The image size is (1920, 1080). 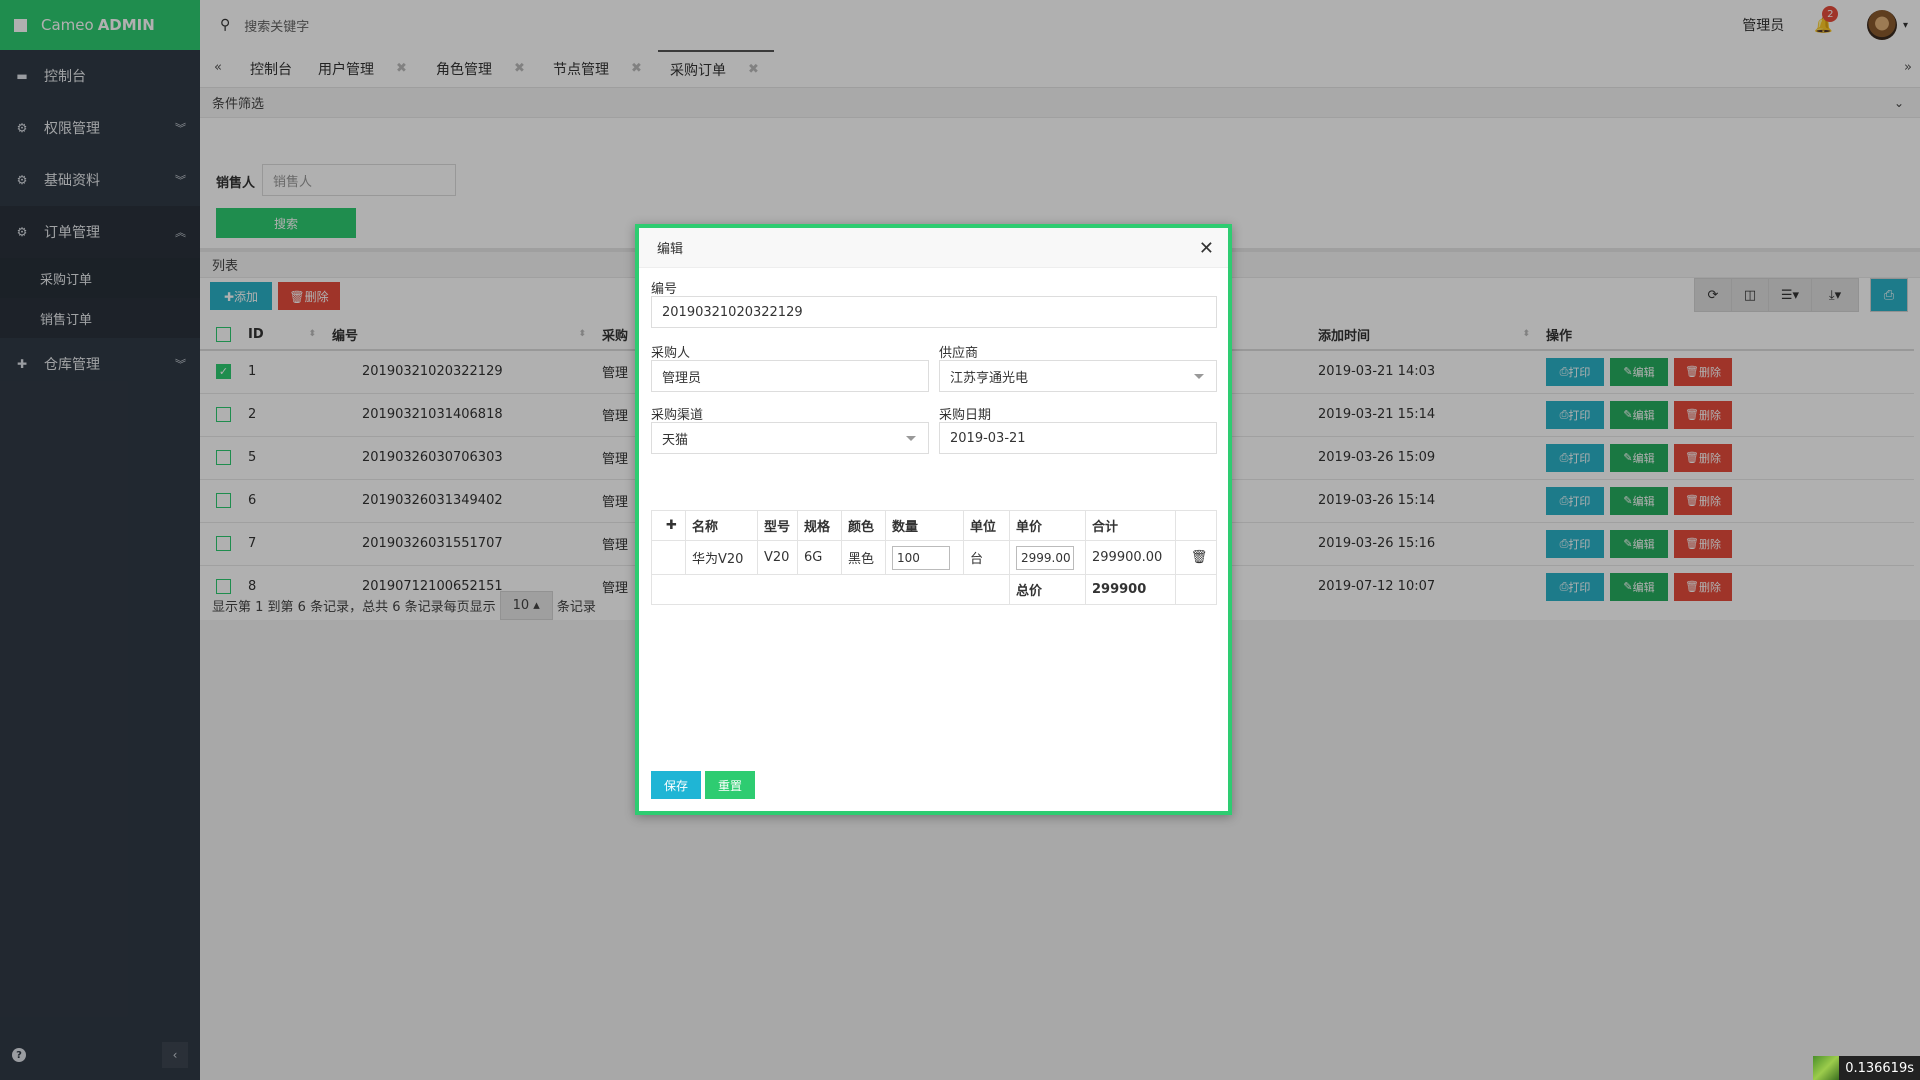 What do you see at coordinates (819, 557) in the screenshot?
I see `item-spec: 6G` at bounding box center [819, 557].